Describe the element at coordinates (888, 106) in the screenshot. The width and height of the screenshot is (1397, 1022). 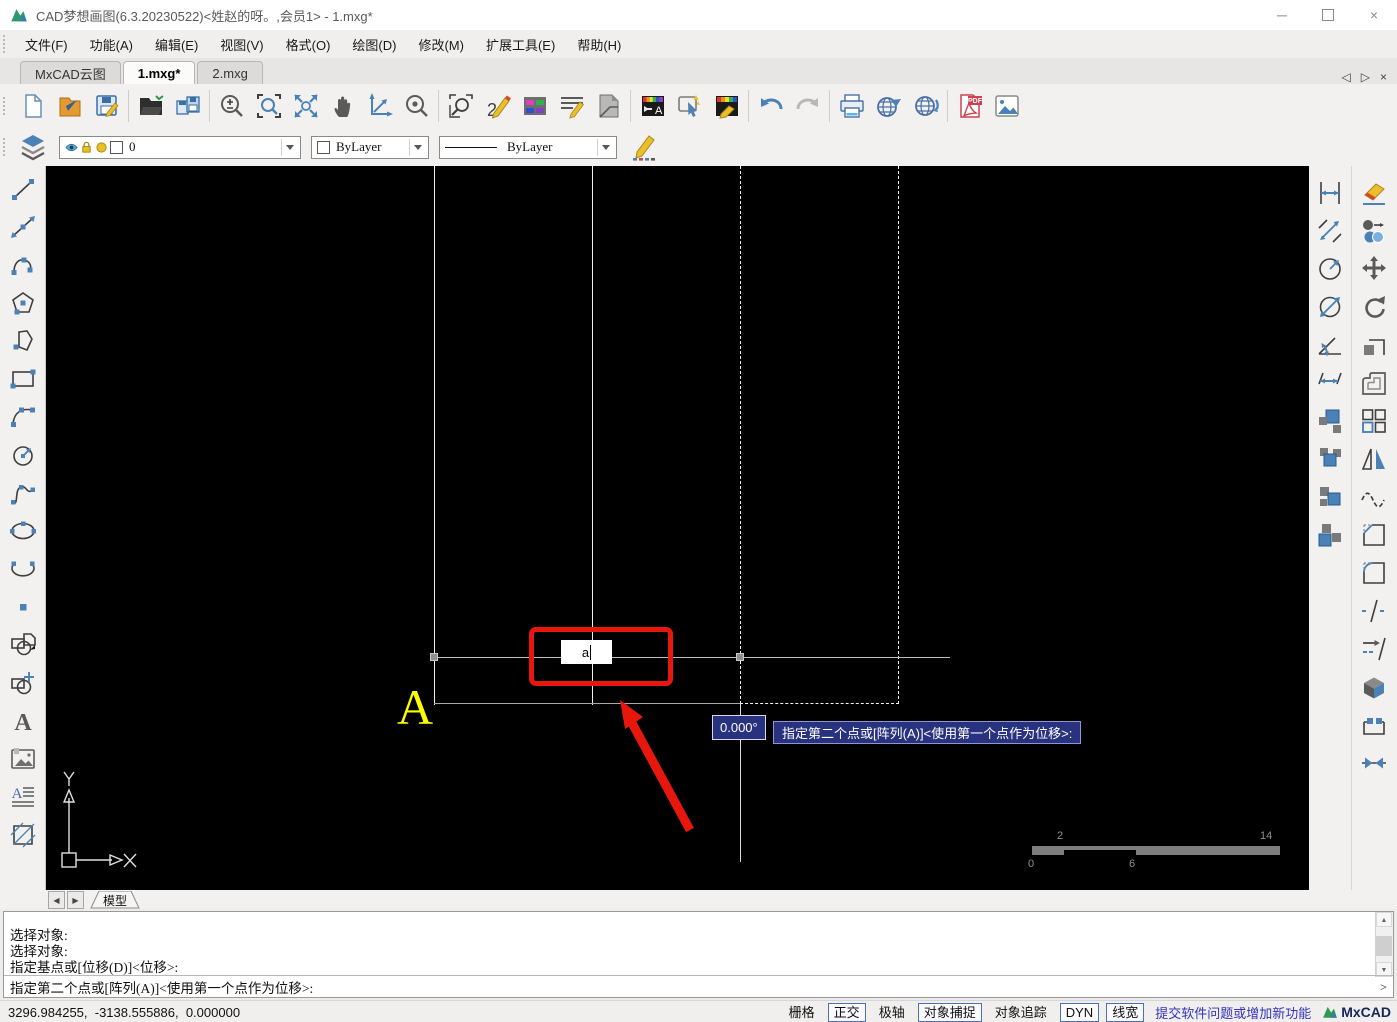
I see `publish-web-button` at that location.